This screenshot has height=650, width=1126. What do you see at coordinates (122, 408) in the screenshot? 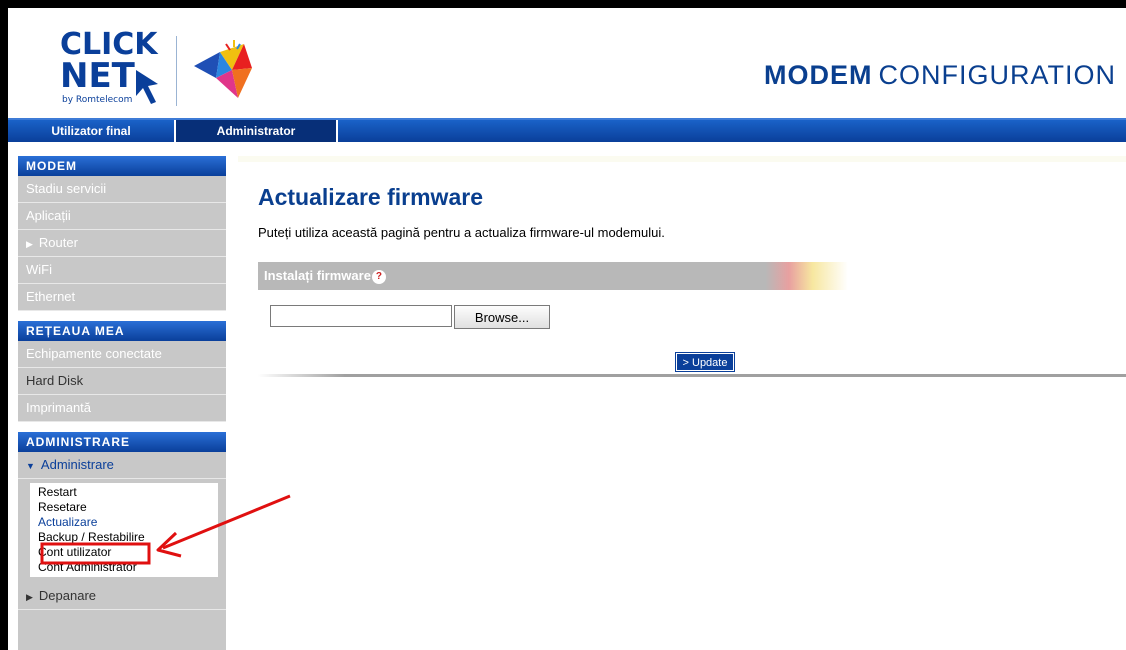
I see `sidebar-item-imprimanta: Imprimantă` at bounding box center [122, 408].